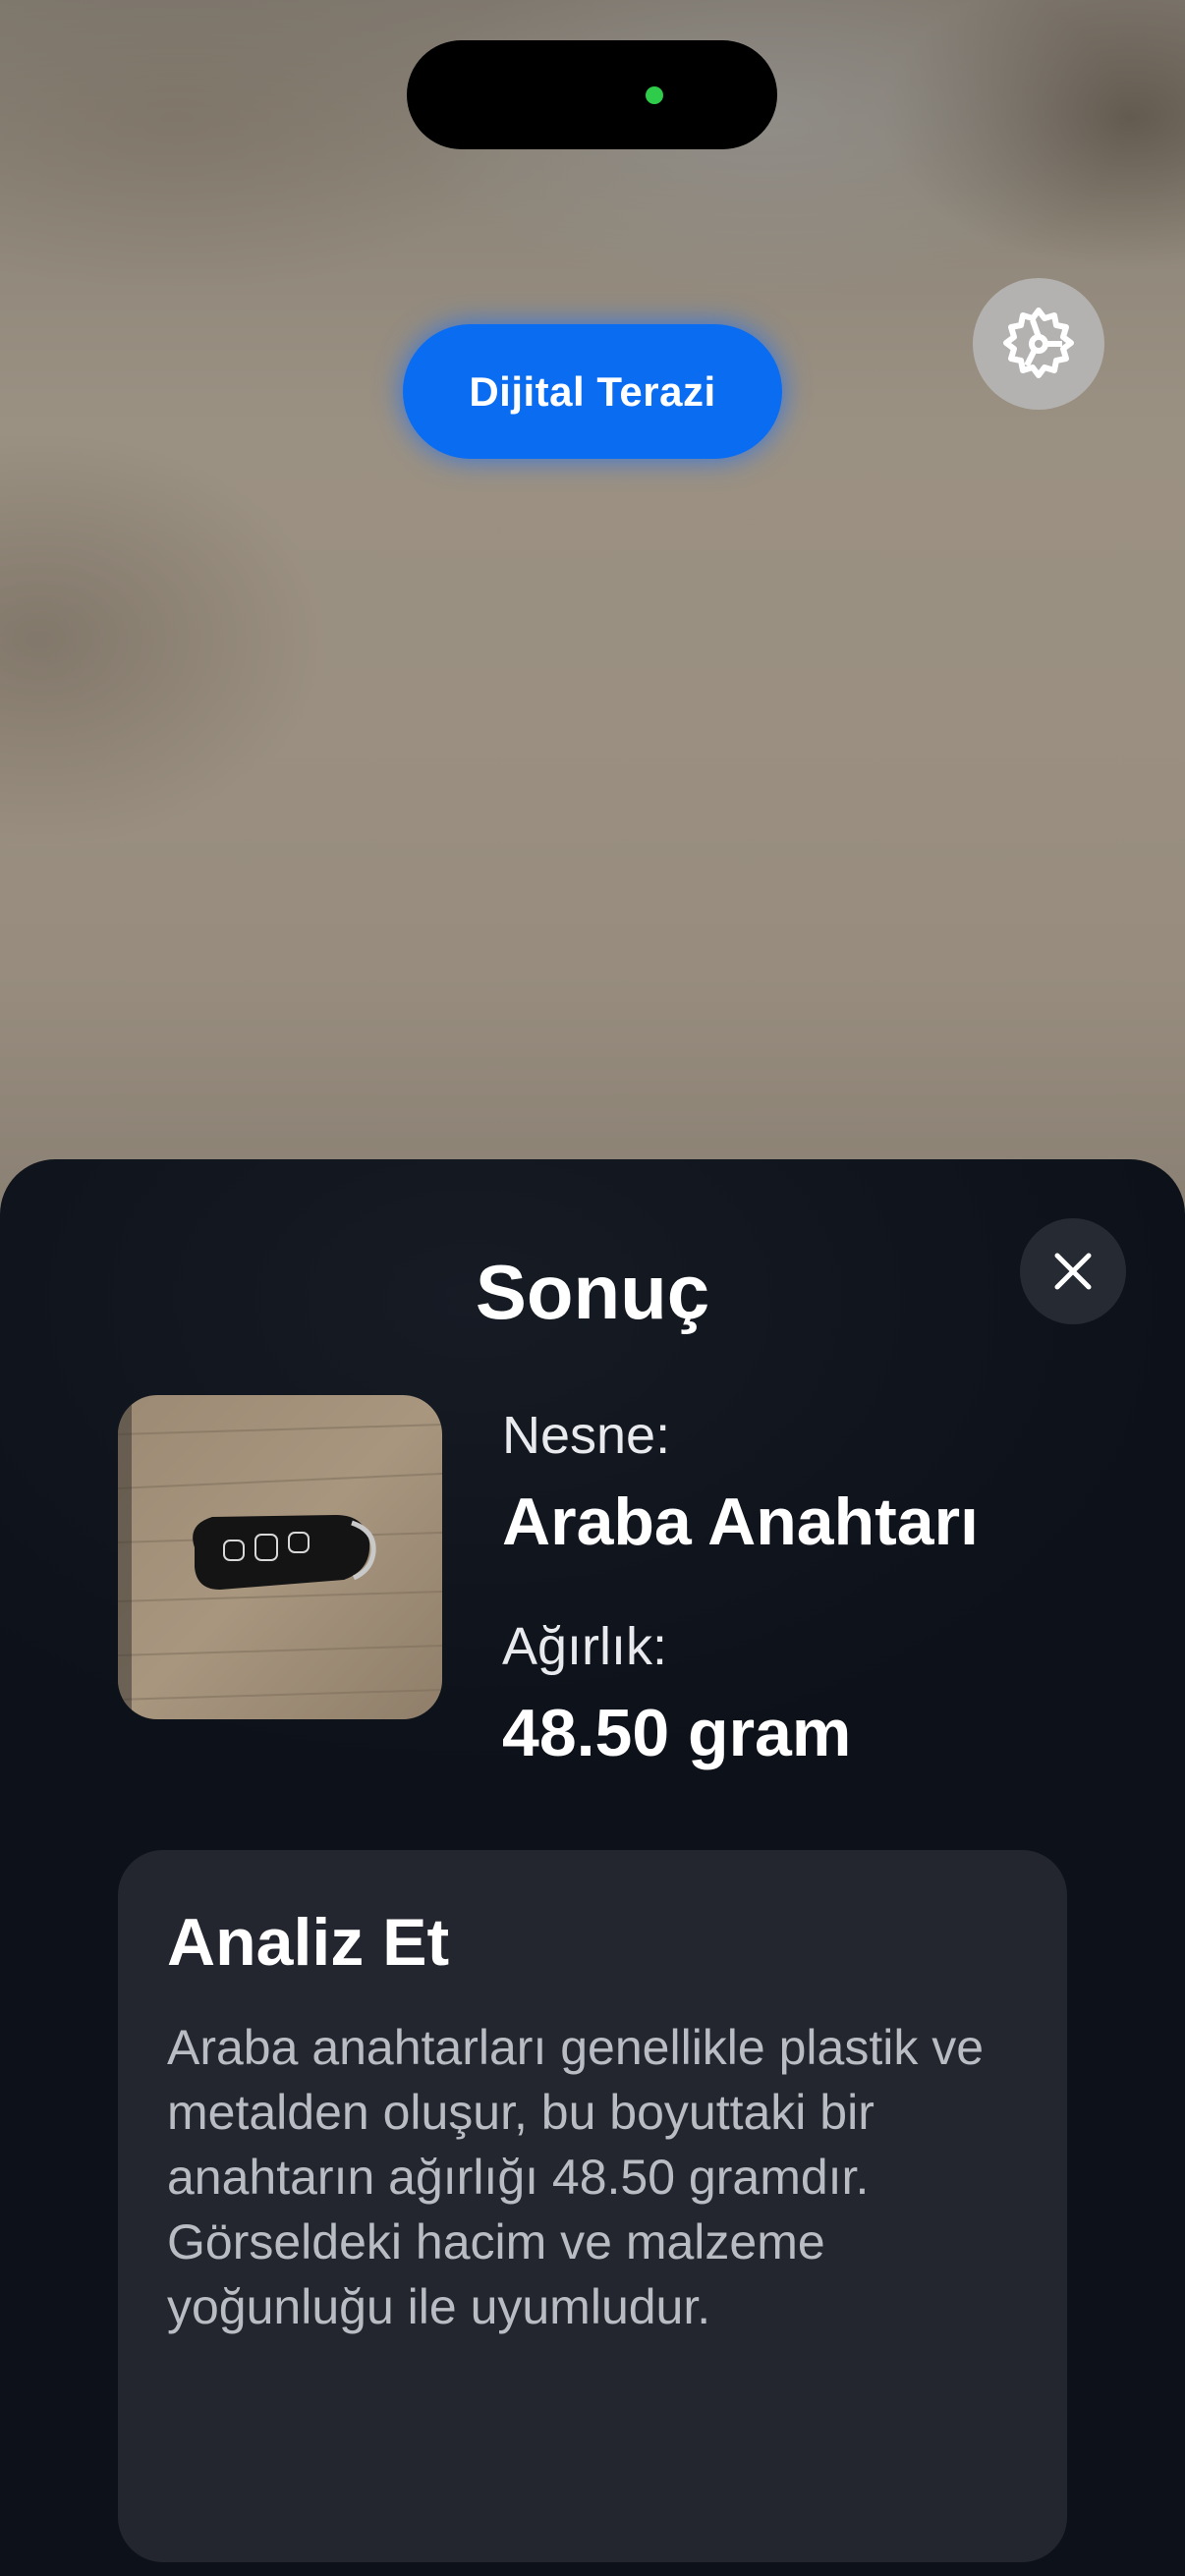  Describe the element at coordinates (592, 94) in the screenshot. I see `dynamic-island` at that location.